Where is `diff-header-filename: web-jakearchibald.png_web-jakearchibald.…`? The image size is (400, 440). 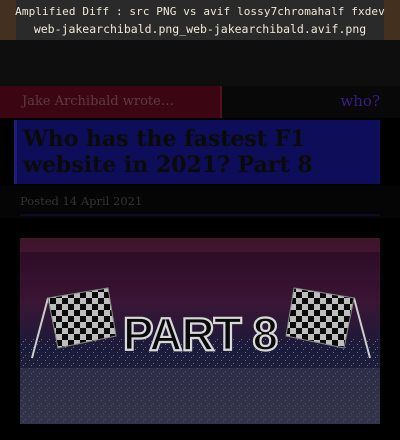 diff-header-filename: web-jakearchibald.png_web-jakearchibald.… is located at coordinates (200, 29).